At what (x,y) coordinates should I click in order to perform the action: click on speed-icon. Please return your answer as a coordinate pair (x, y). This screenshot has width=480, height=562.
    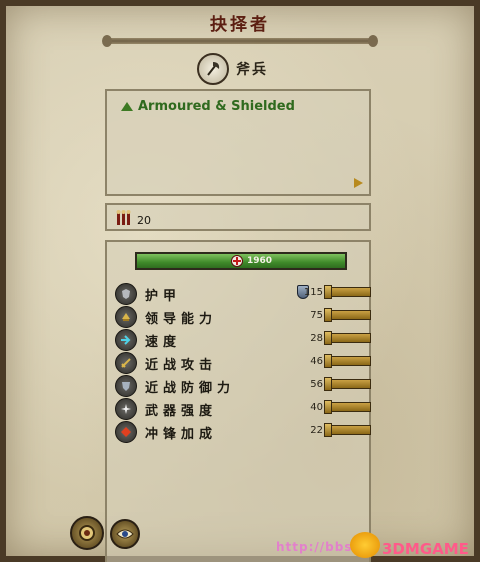
    Looking at the image, I should click on (126, 340).